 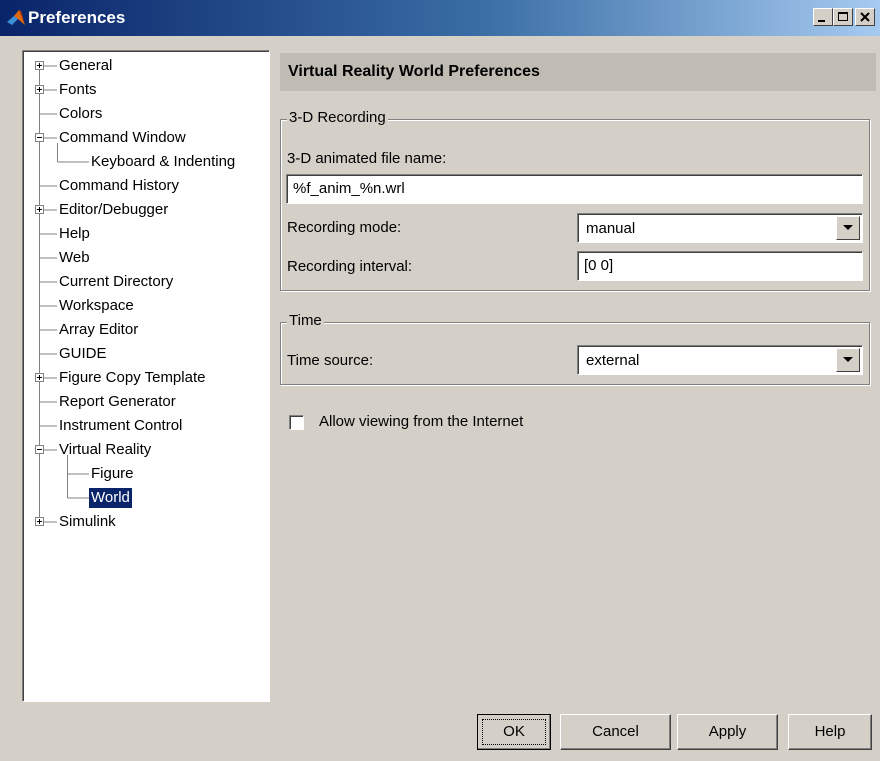 I want to click on time-source-select: external, so click(x=720, y=360).